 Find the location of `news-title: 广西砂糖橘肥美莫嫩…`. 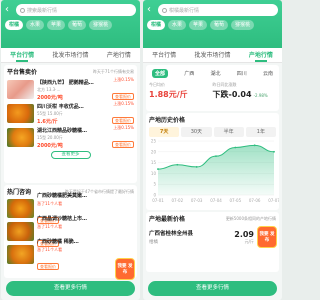

news-title: 广西砂糖橘肥美莫嫩… is located at coordinates (62, 195).